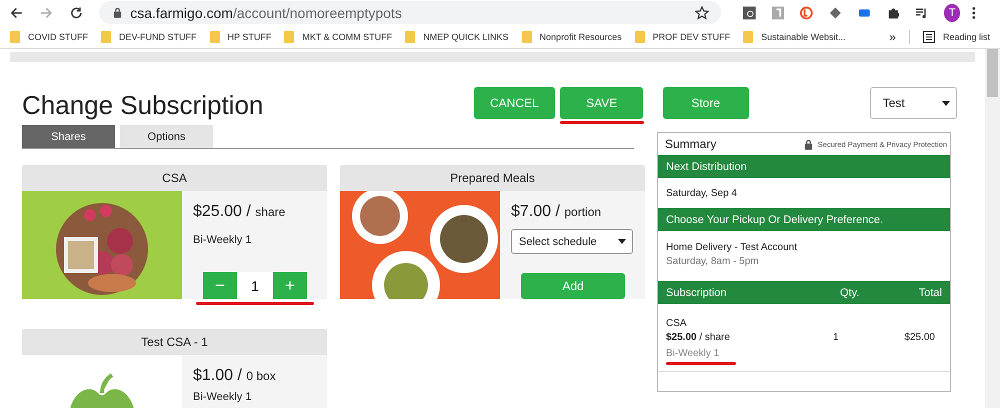  What do you see at coordinates (713, 261) in the screenshot?
I see `delivery-time: Saturday, 8am - 5pm` at bounding box center [713, 261].